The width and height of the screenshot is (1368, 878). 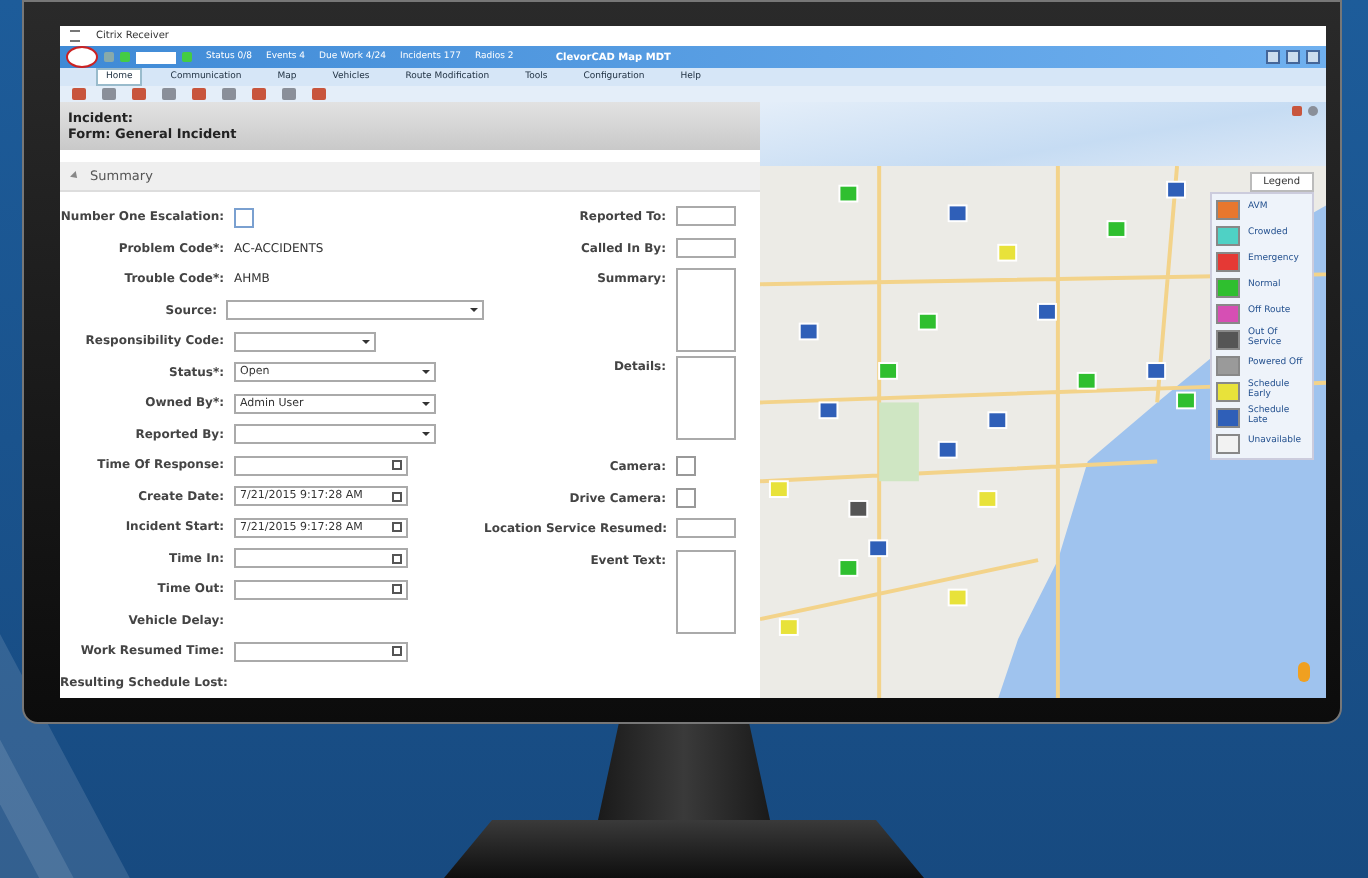 I want to click on toolbar-icon, so click(x=187, y=57).